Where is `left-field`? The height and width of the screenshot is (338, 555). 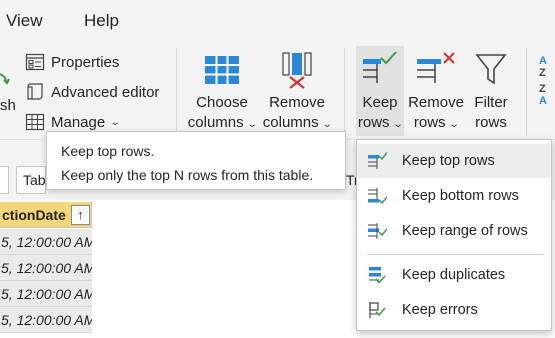 left-field is located at coordinates (4, 180).